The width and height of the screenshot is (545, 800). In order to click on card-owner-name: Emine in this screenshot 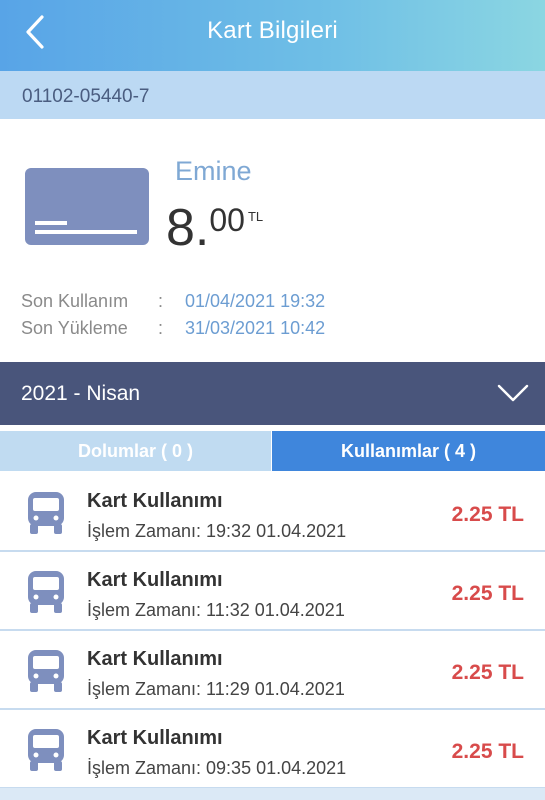, I will do `click(213, 171)`.